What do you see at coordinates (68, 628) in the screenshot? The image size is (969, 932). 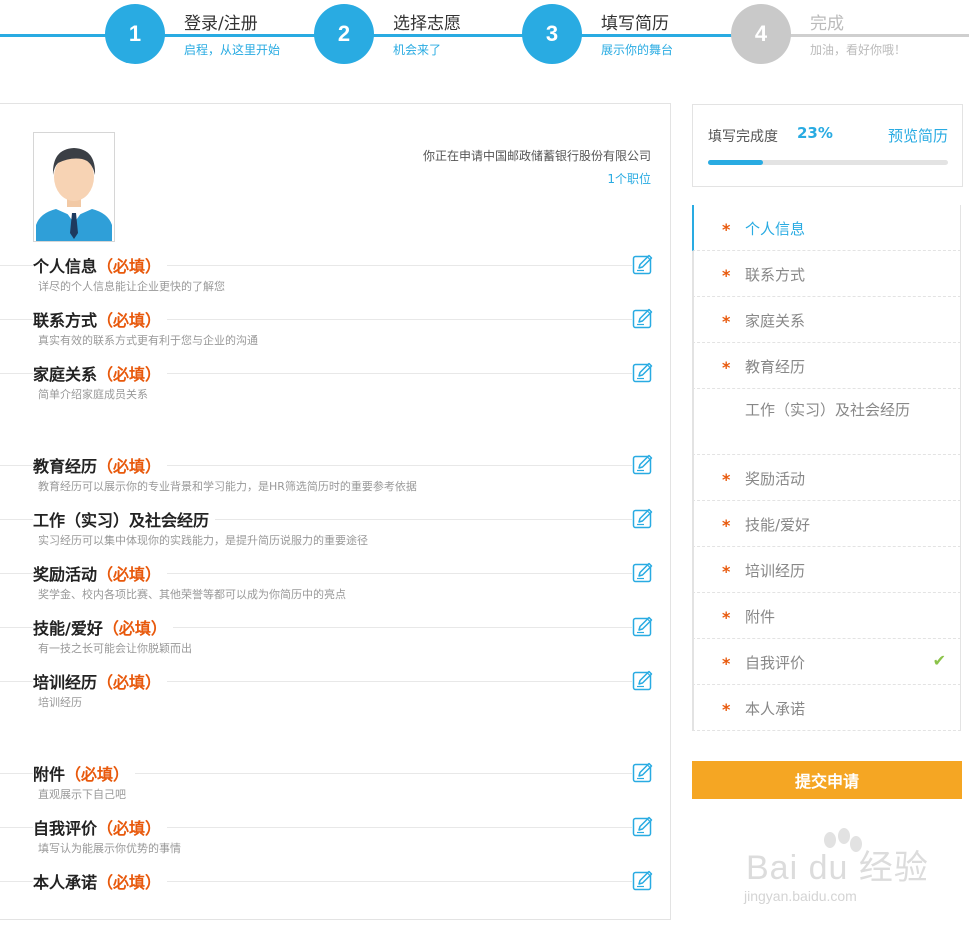 I see `section-title-text: 技能/爱好` at bounding box center [68, 628].